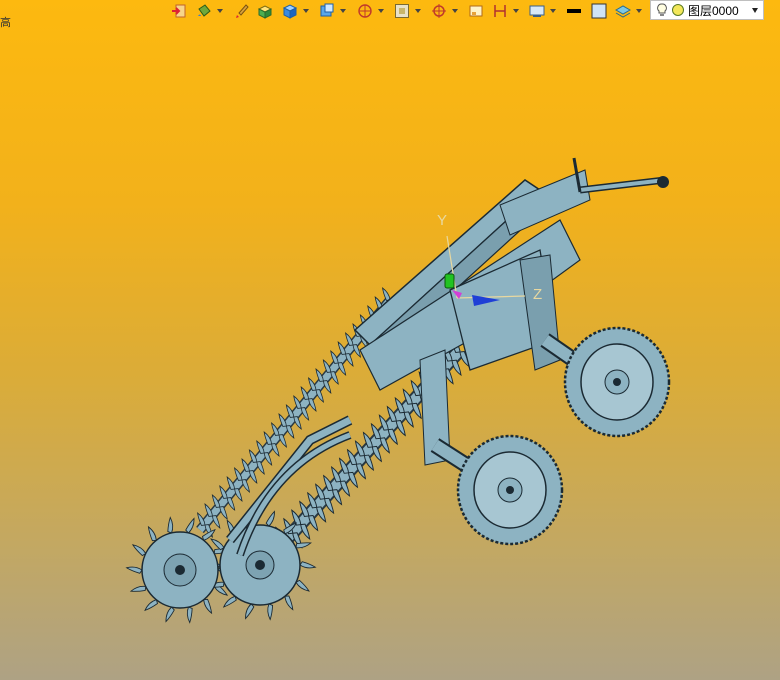 This screenshot has height=680, width=780. Describe the element at coordinates (327, 11) in the screenshot. I see `view-cube-icon` at that location.